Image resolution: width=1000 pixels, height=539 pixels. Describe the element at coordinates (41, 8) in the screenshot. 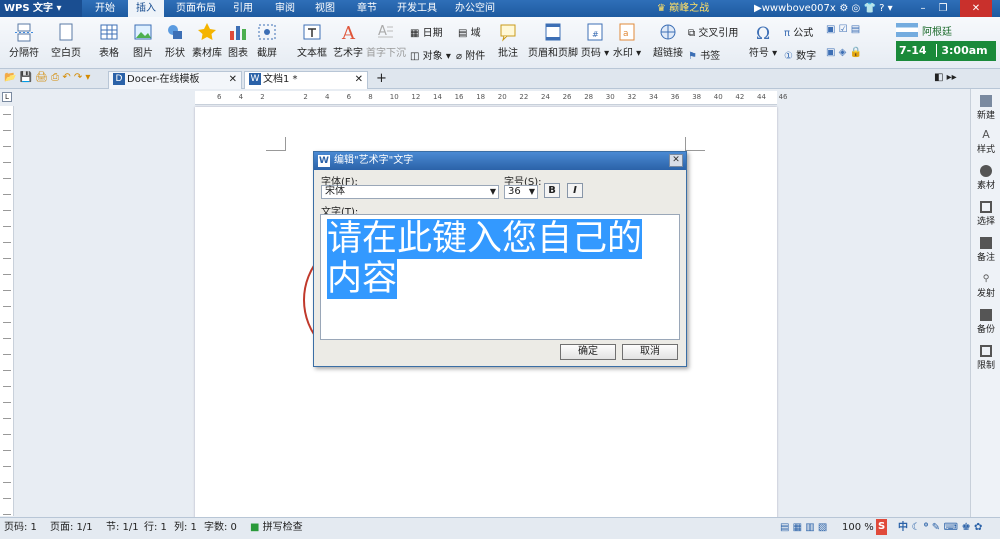

I see `app-menu-button: WPS 文字 ▾` at that location.